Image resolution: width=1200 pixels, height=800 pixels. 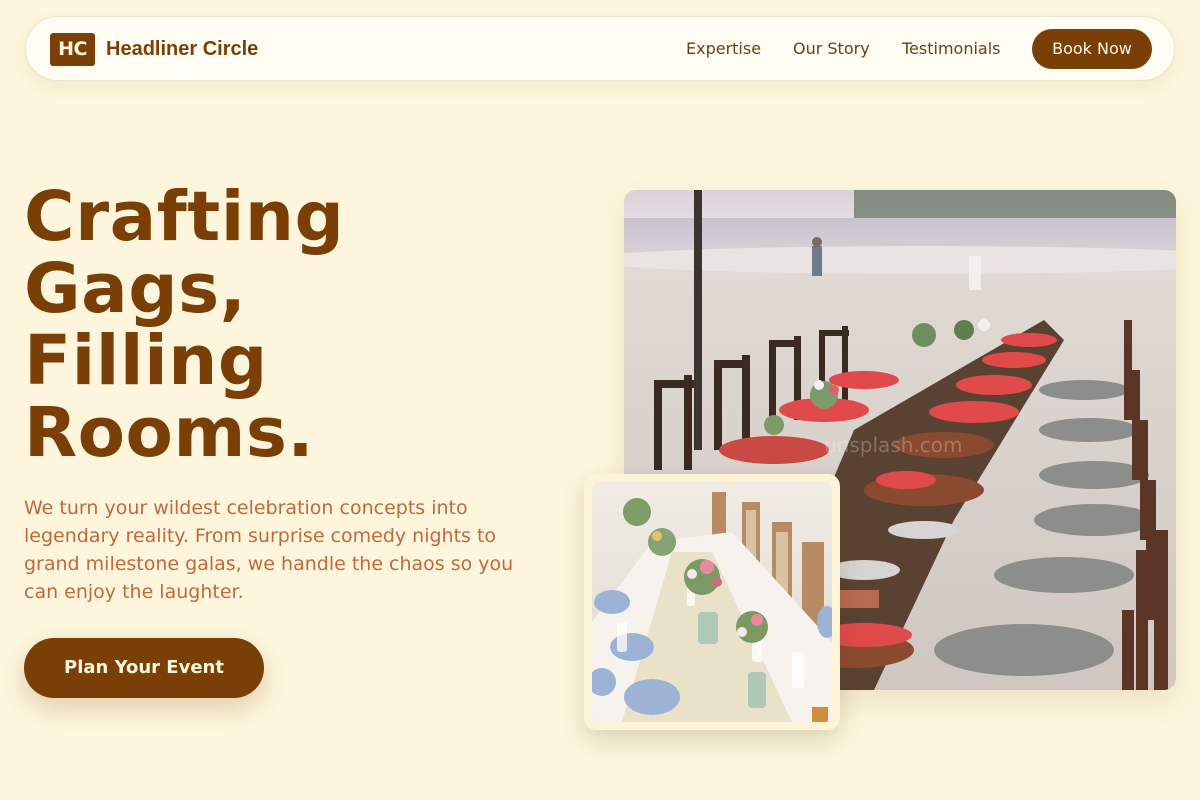 I want to click on hero-title-line: Crafting, so click(x=184, y=217).